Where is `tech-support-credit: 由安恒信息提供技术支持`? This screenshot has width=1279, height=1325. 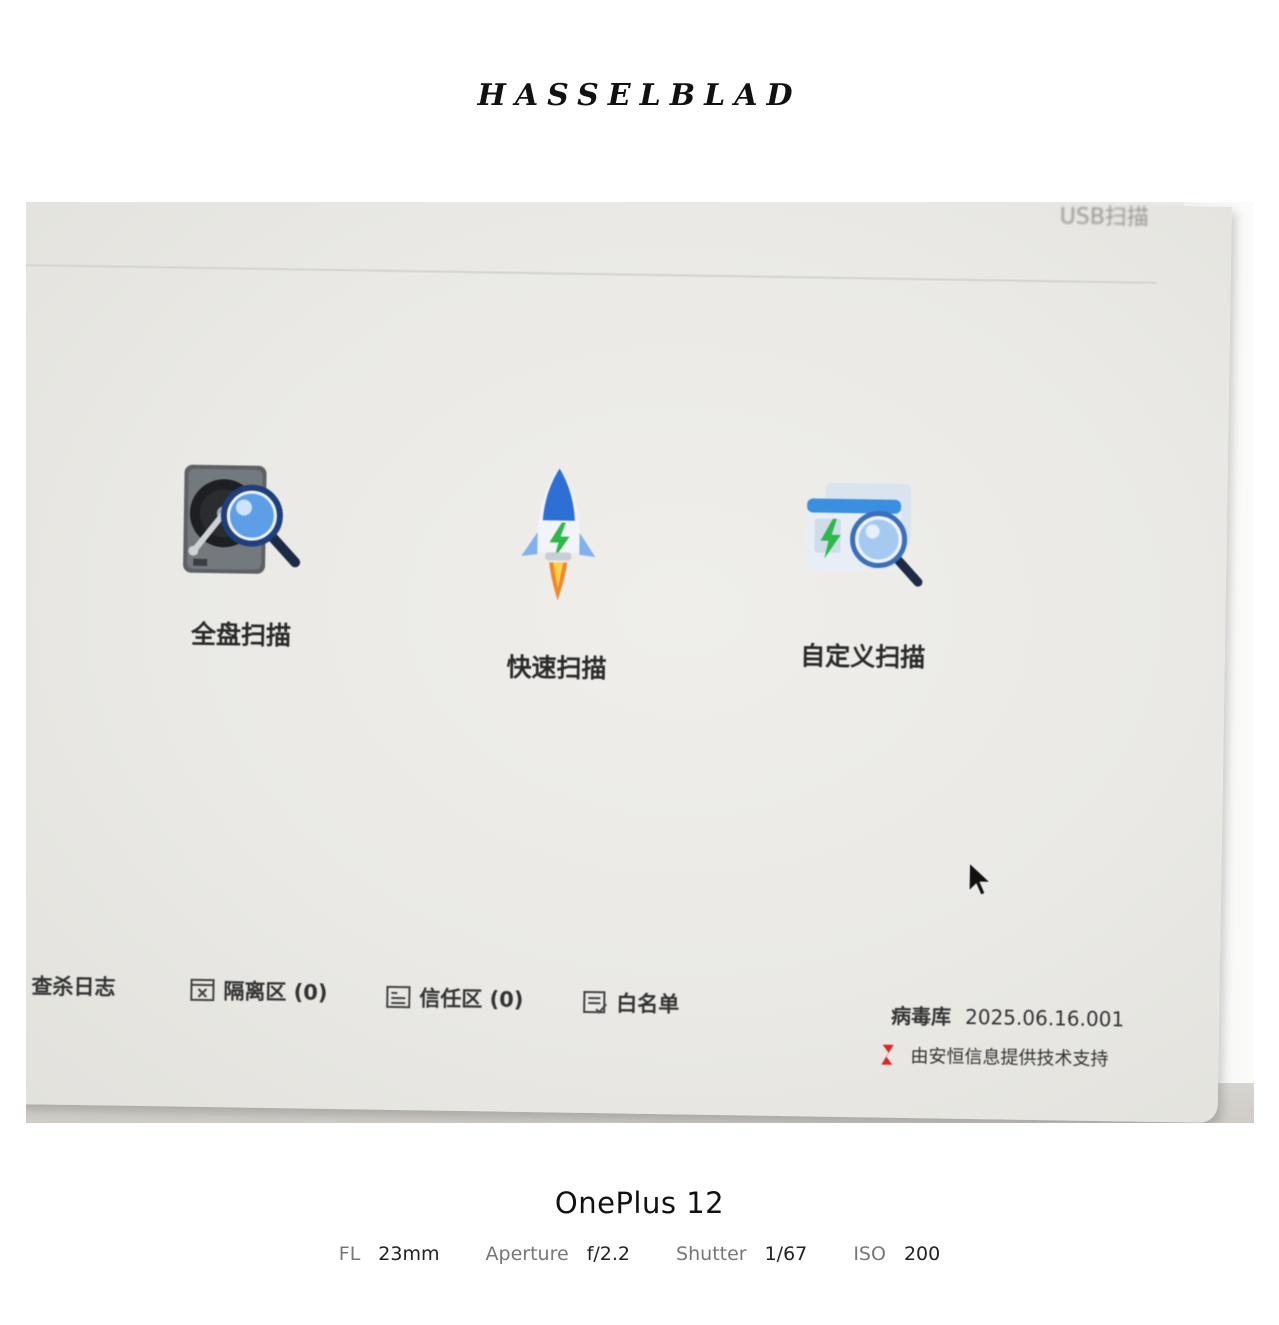 tech-support-credit: 由安恒信息提供技术支持 is located at coordinates (993, 1057).